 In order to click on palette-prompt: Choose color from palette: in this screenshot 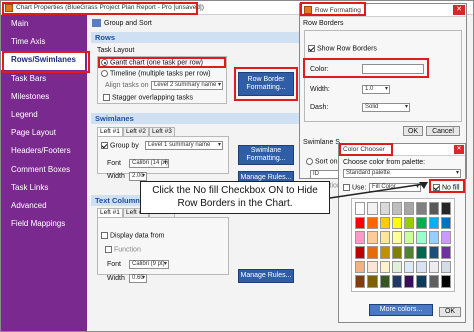, I will do `click(384, 162)`.